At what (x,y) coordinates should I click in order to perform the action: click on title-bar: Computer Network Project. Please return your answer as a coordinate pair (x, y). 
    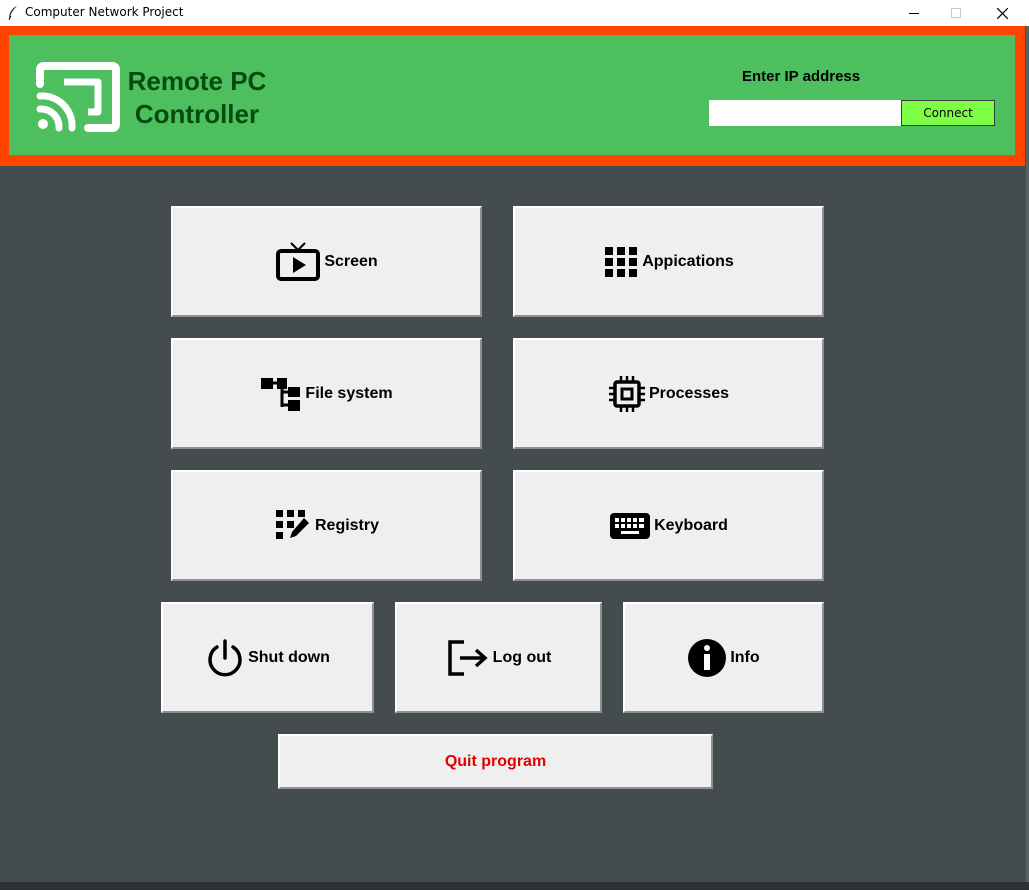
    Looking at the image, I should click on (514, 13).